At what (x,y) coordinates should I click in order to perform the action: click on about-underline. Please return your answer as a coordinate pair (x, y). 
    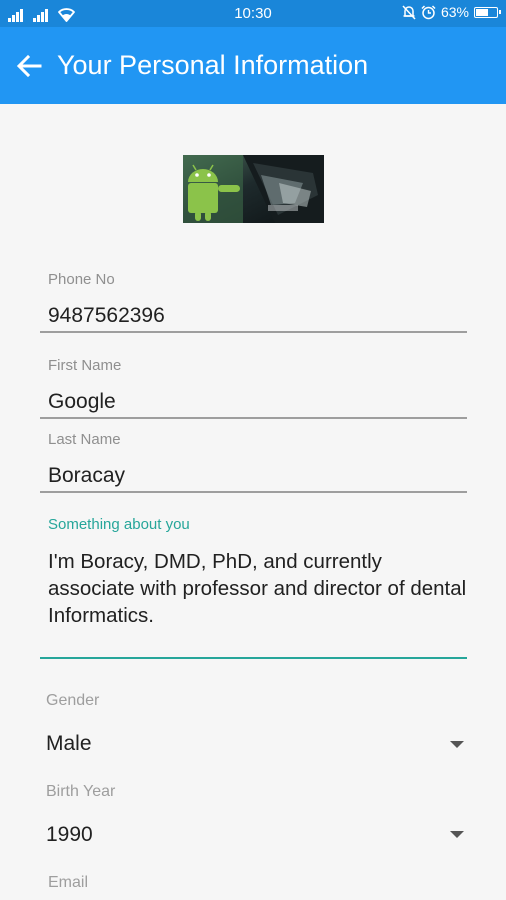
    Looking at the image, I should click on (253, 658).